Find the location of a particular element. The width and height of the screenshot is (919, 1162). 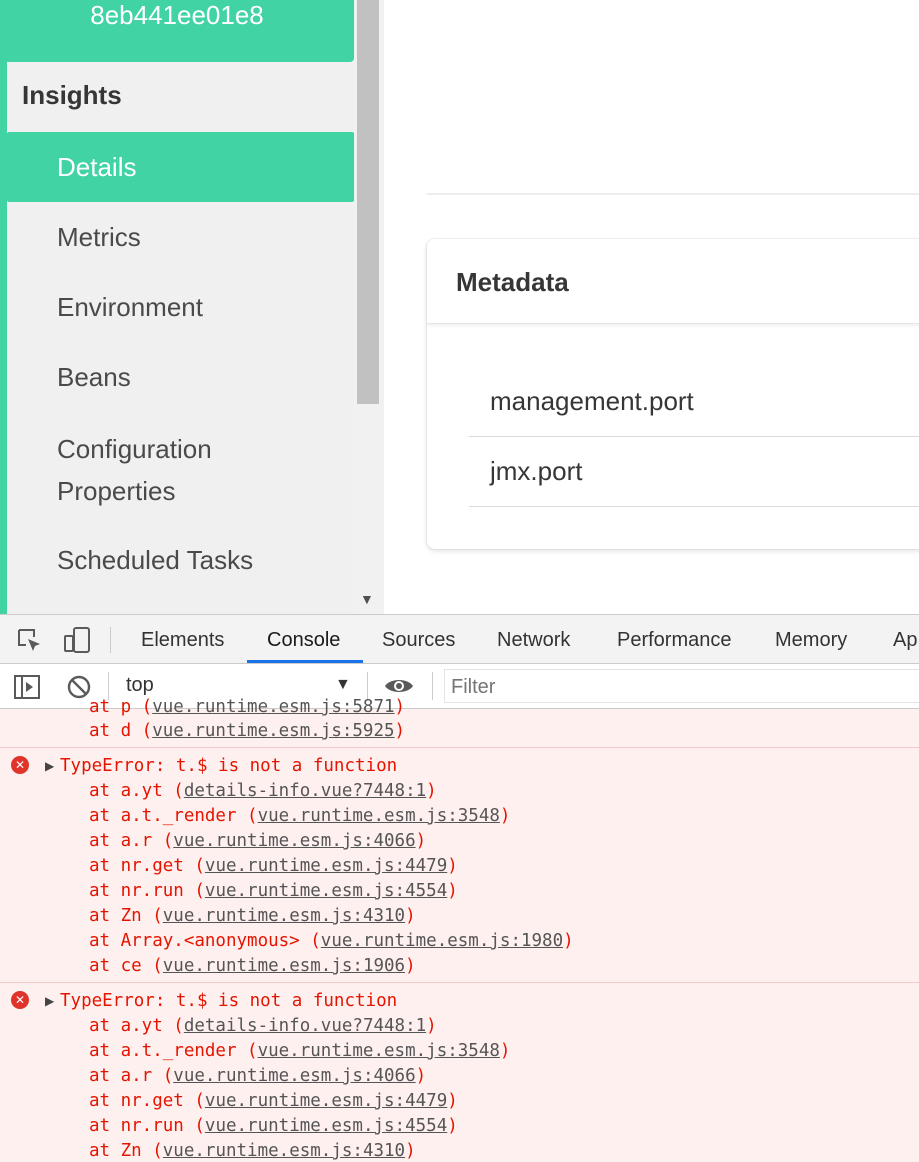

device-toolbar-icon is located at coordinates (77, 642).